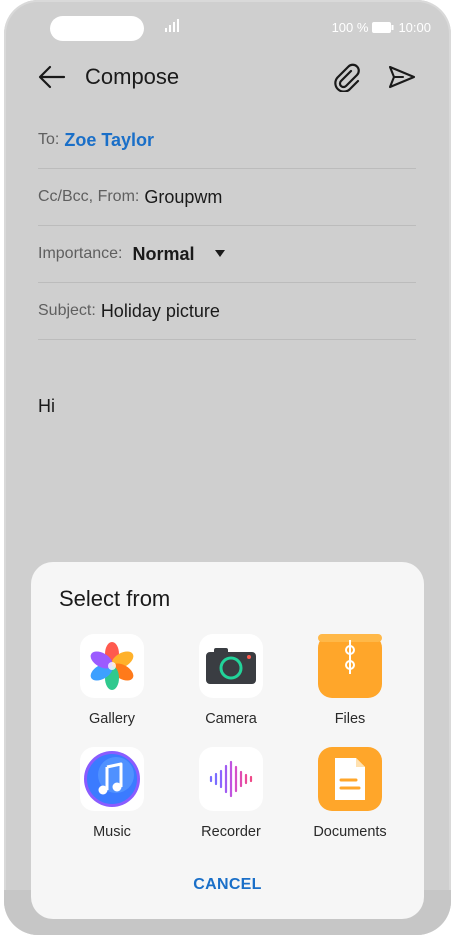 Image resolution: width=455 pixels, height=939 pixels. What do you see at coordinates (231, 666) in the screenshot?
I see `camera-icon` at bounding box center [231, 666].